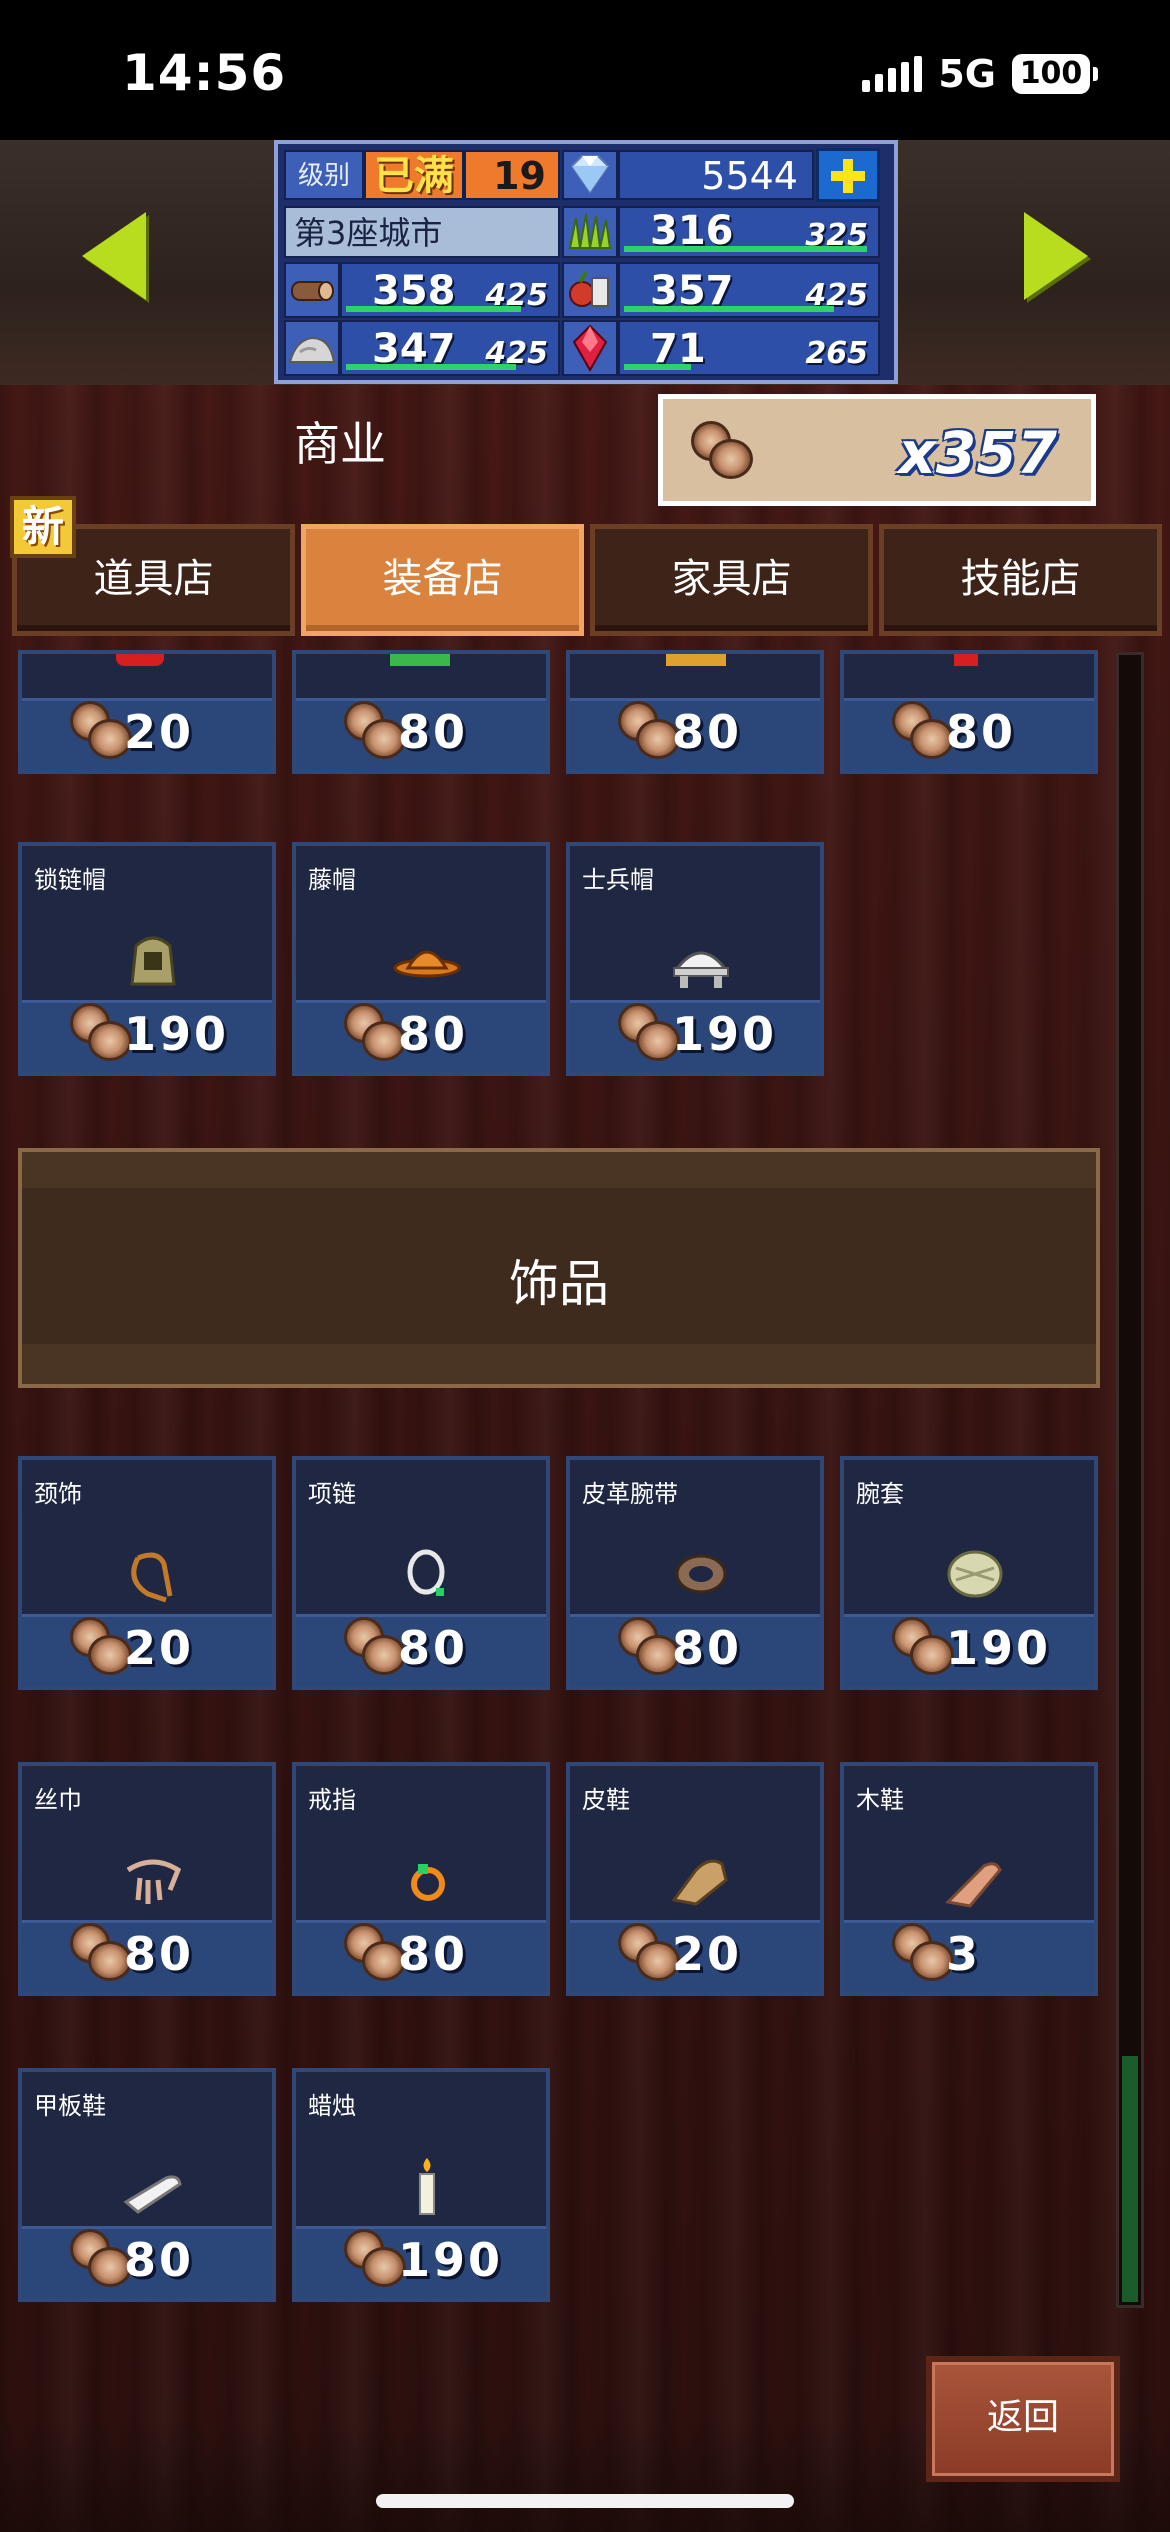 Image resolution: width=1170 pixels, height=2532 pixels. I want to click on item-card-ring: 戒指 80, so click(421, 1879).